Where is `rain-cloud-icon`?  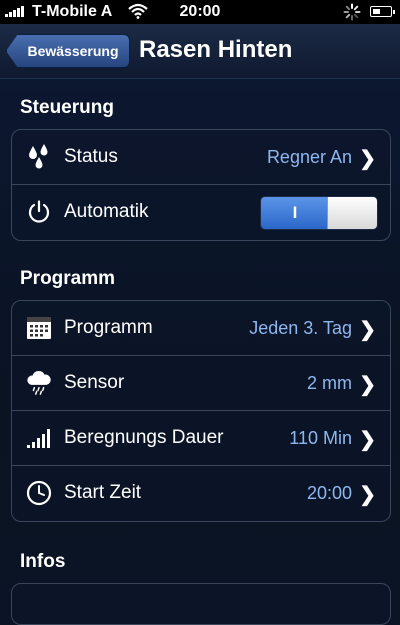 rain-cloud-icon is located at coordinates (39, 383).